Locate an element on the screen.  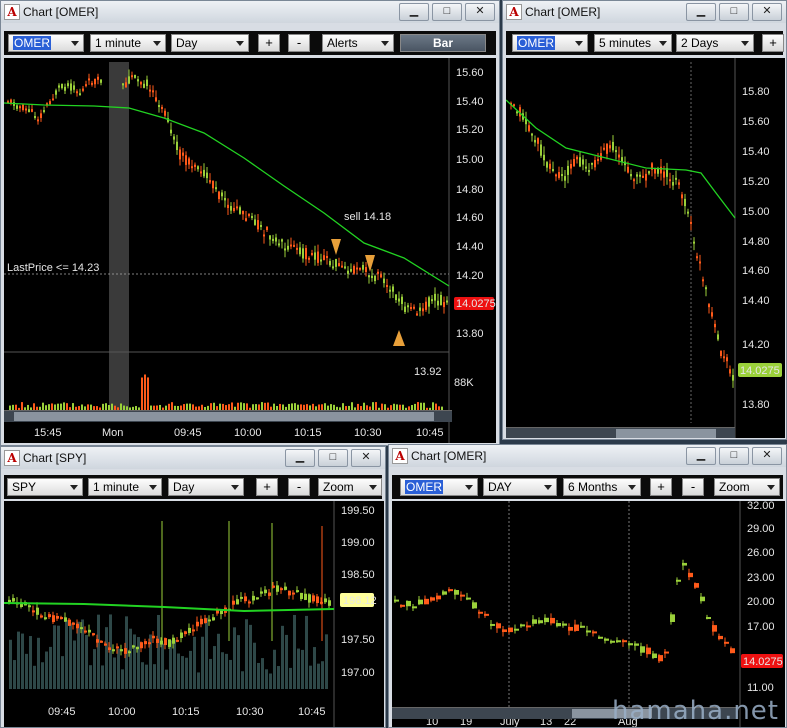
moving-average-line is located at coordinates (621, 159).